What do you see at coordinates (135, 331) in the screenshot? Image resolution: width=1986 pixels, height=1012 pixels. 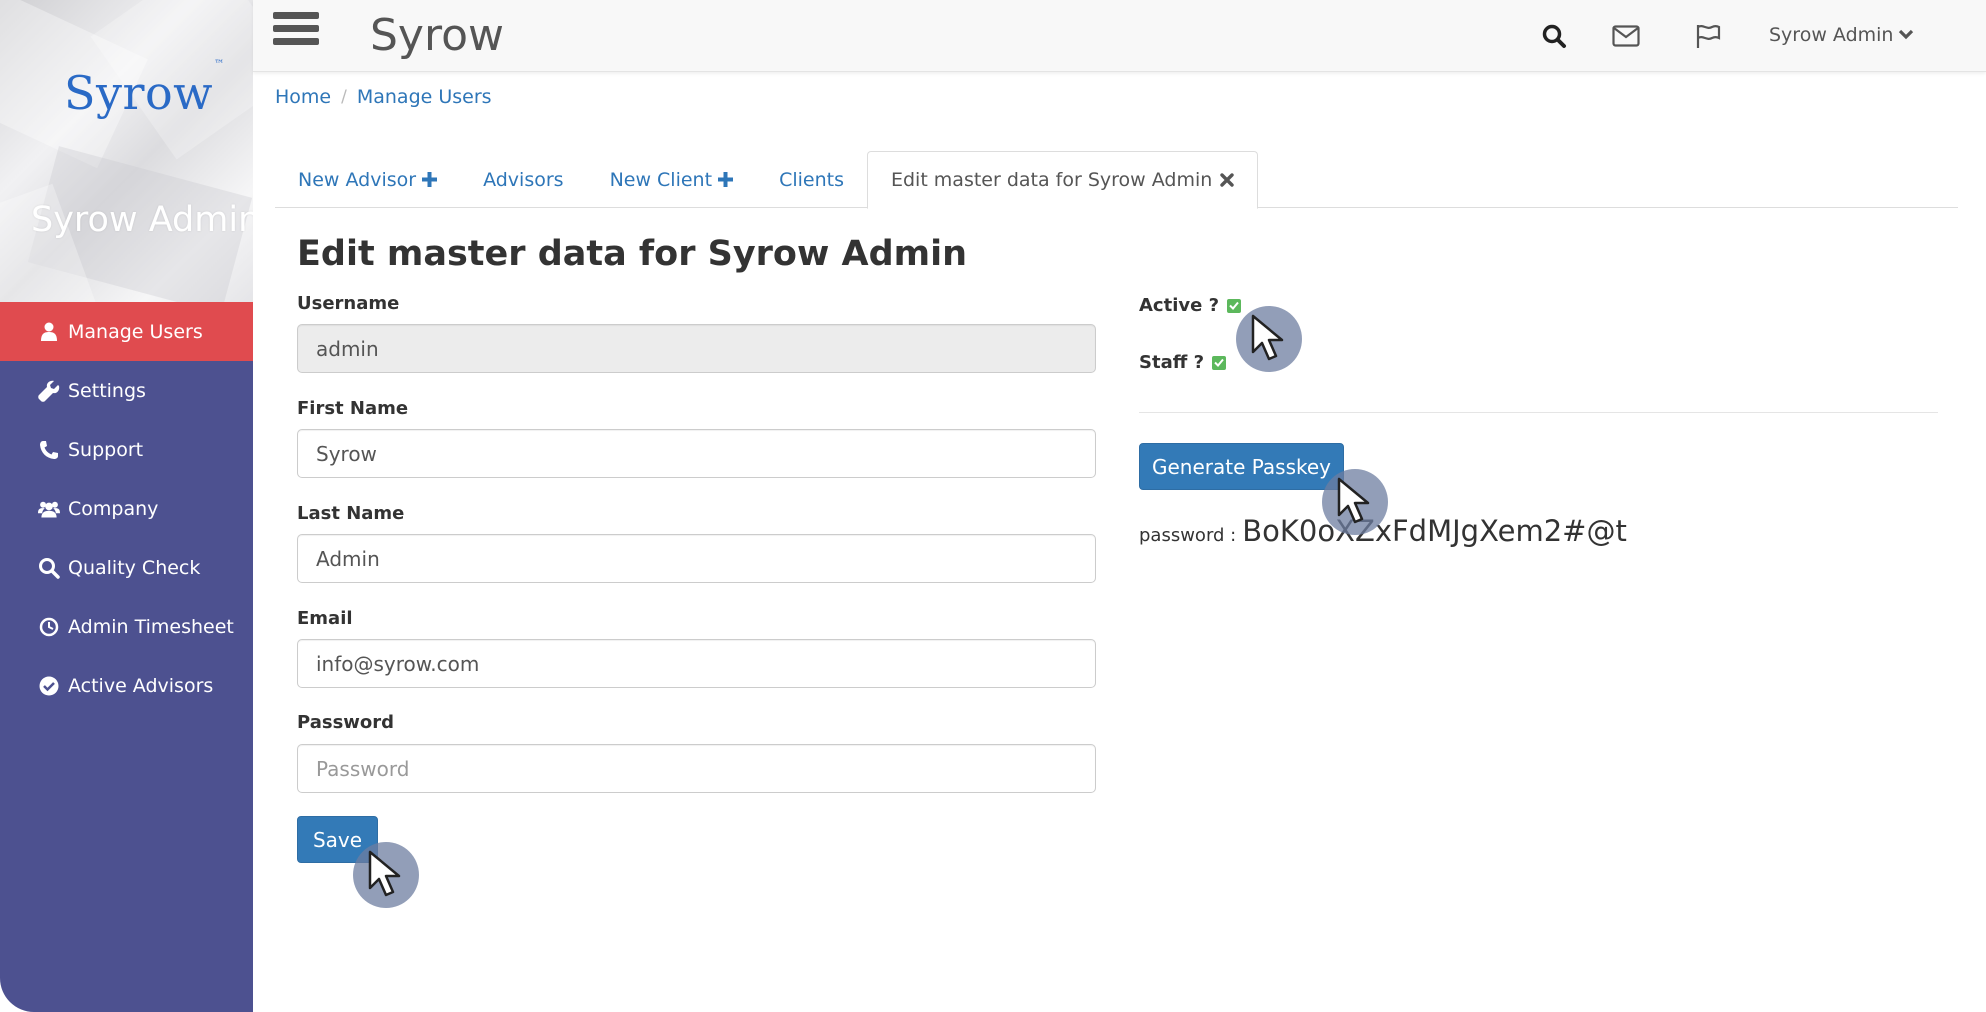 I see `sidebar-item-label: Manage Users` at bounding box center [135, 331].